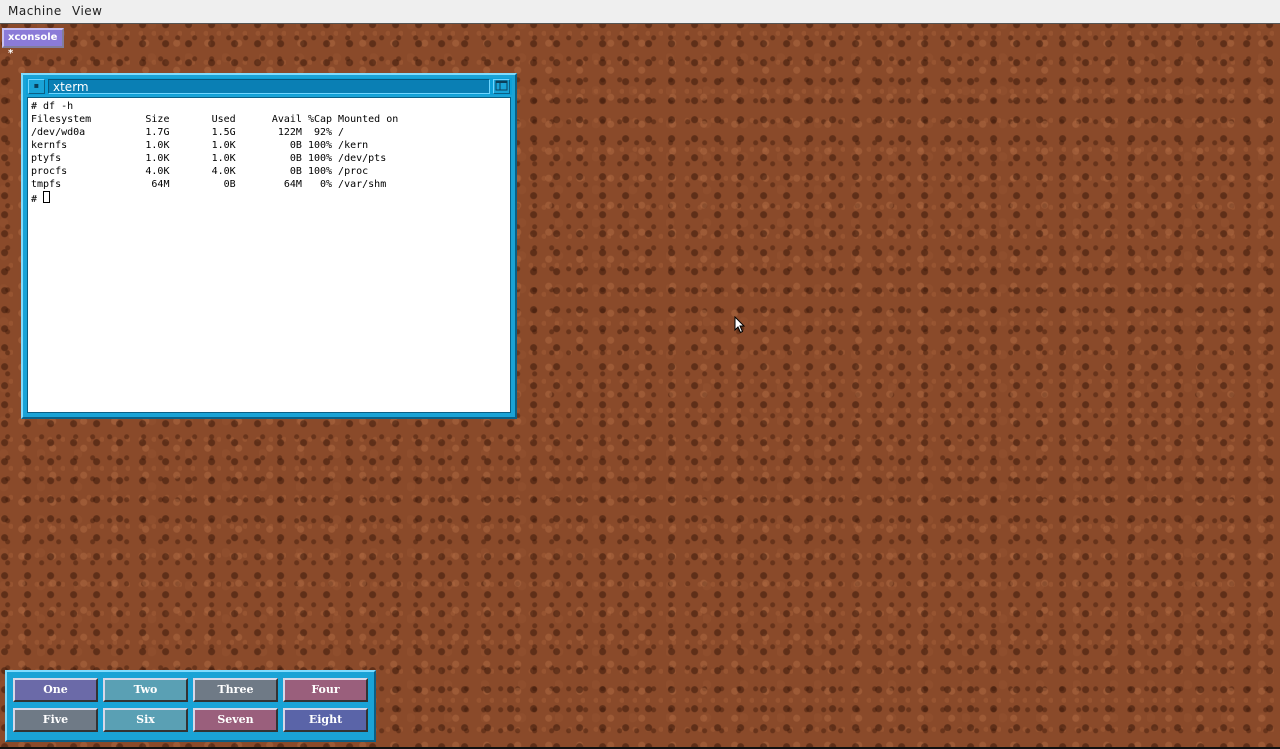 This screenshot has width=1280, height=749. I want to click on xterm-titlebar: ▪ xterm, so click(269, 86).